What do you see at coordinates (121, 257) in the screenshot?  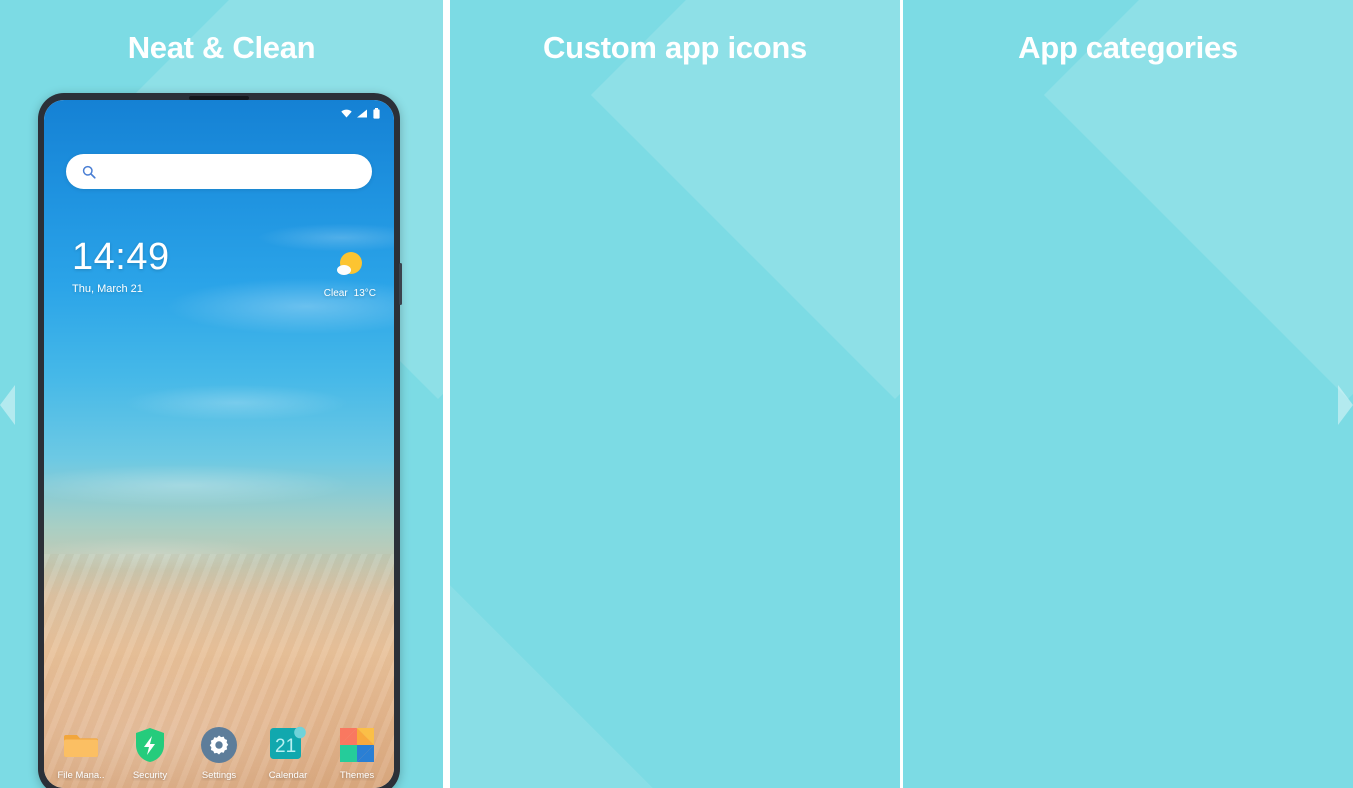 I see `clock-time: 14:49` at bounding box center [121, 257].